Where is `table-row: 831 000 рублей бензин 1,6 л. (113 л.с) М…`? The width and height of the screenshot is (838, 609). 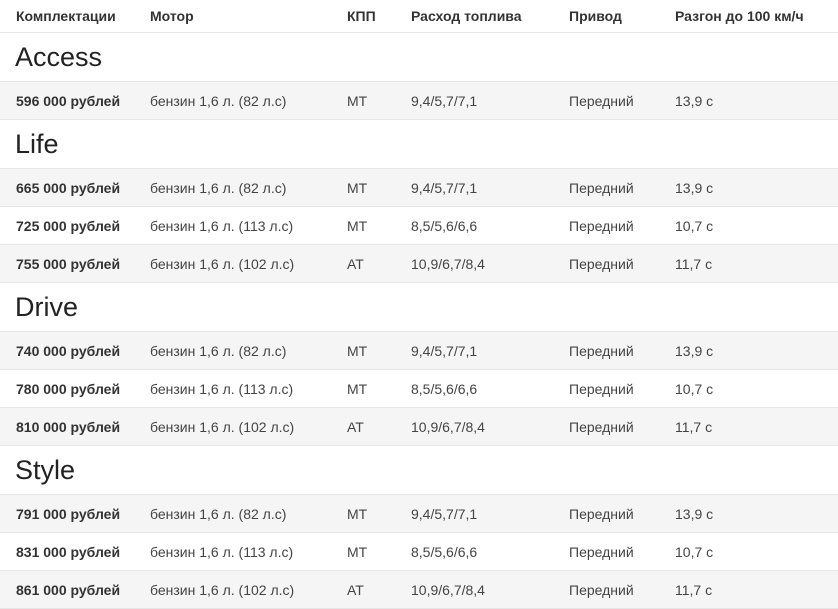
table-row: 831 000 рублей бензин 1,6 л. (113 л.с) М… is located at coordinates (419, 552).